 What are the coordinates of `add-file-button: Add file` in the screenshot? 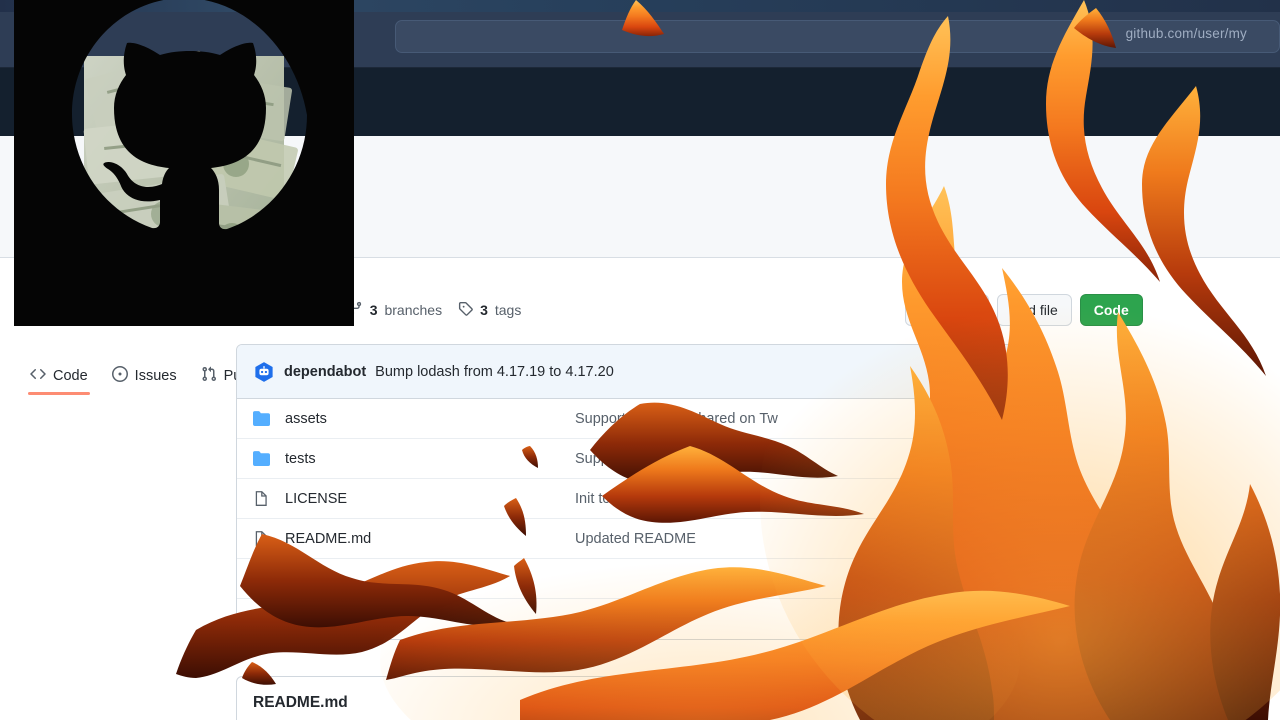 It's located at (1034, 310).